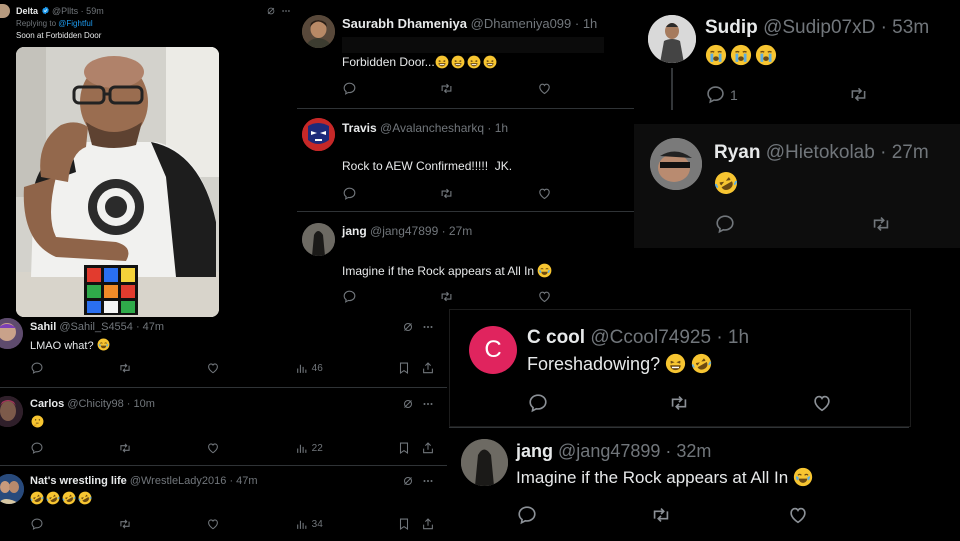  I want to click on author-name: Saurabh Dhameniya, so click(404, 23).